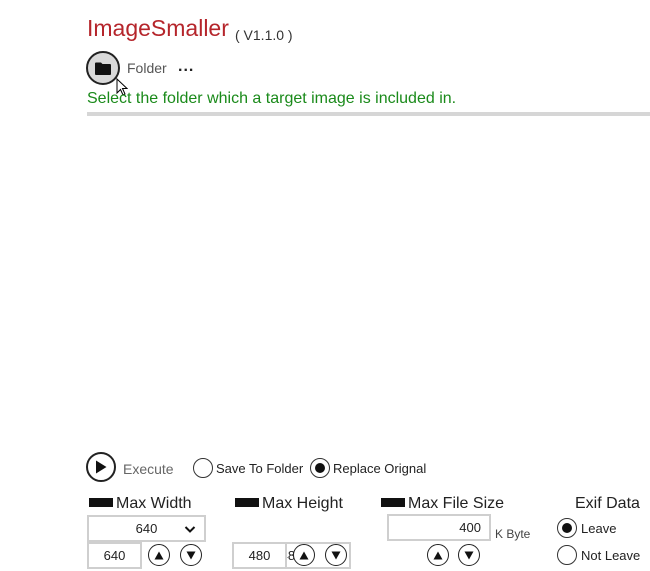  I want to click on folder-icon, so click(103, 68).